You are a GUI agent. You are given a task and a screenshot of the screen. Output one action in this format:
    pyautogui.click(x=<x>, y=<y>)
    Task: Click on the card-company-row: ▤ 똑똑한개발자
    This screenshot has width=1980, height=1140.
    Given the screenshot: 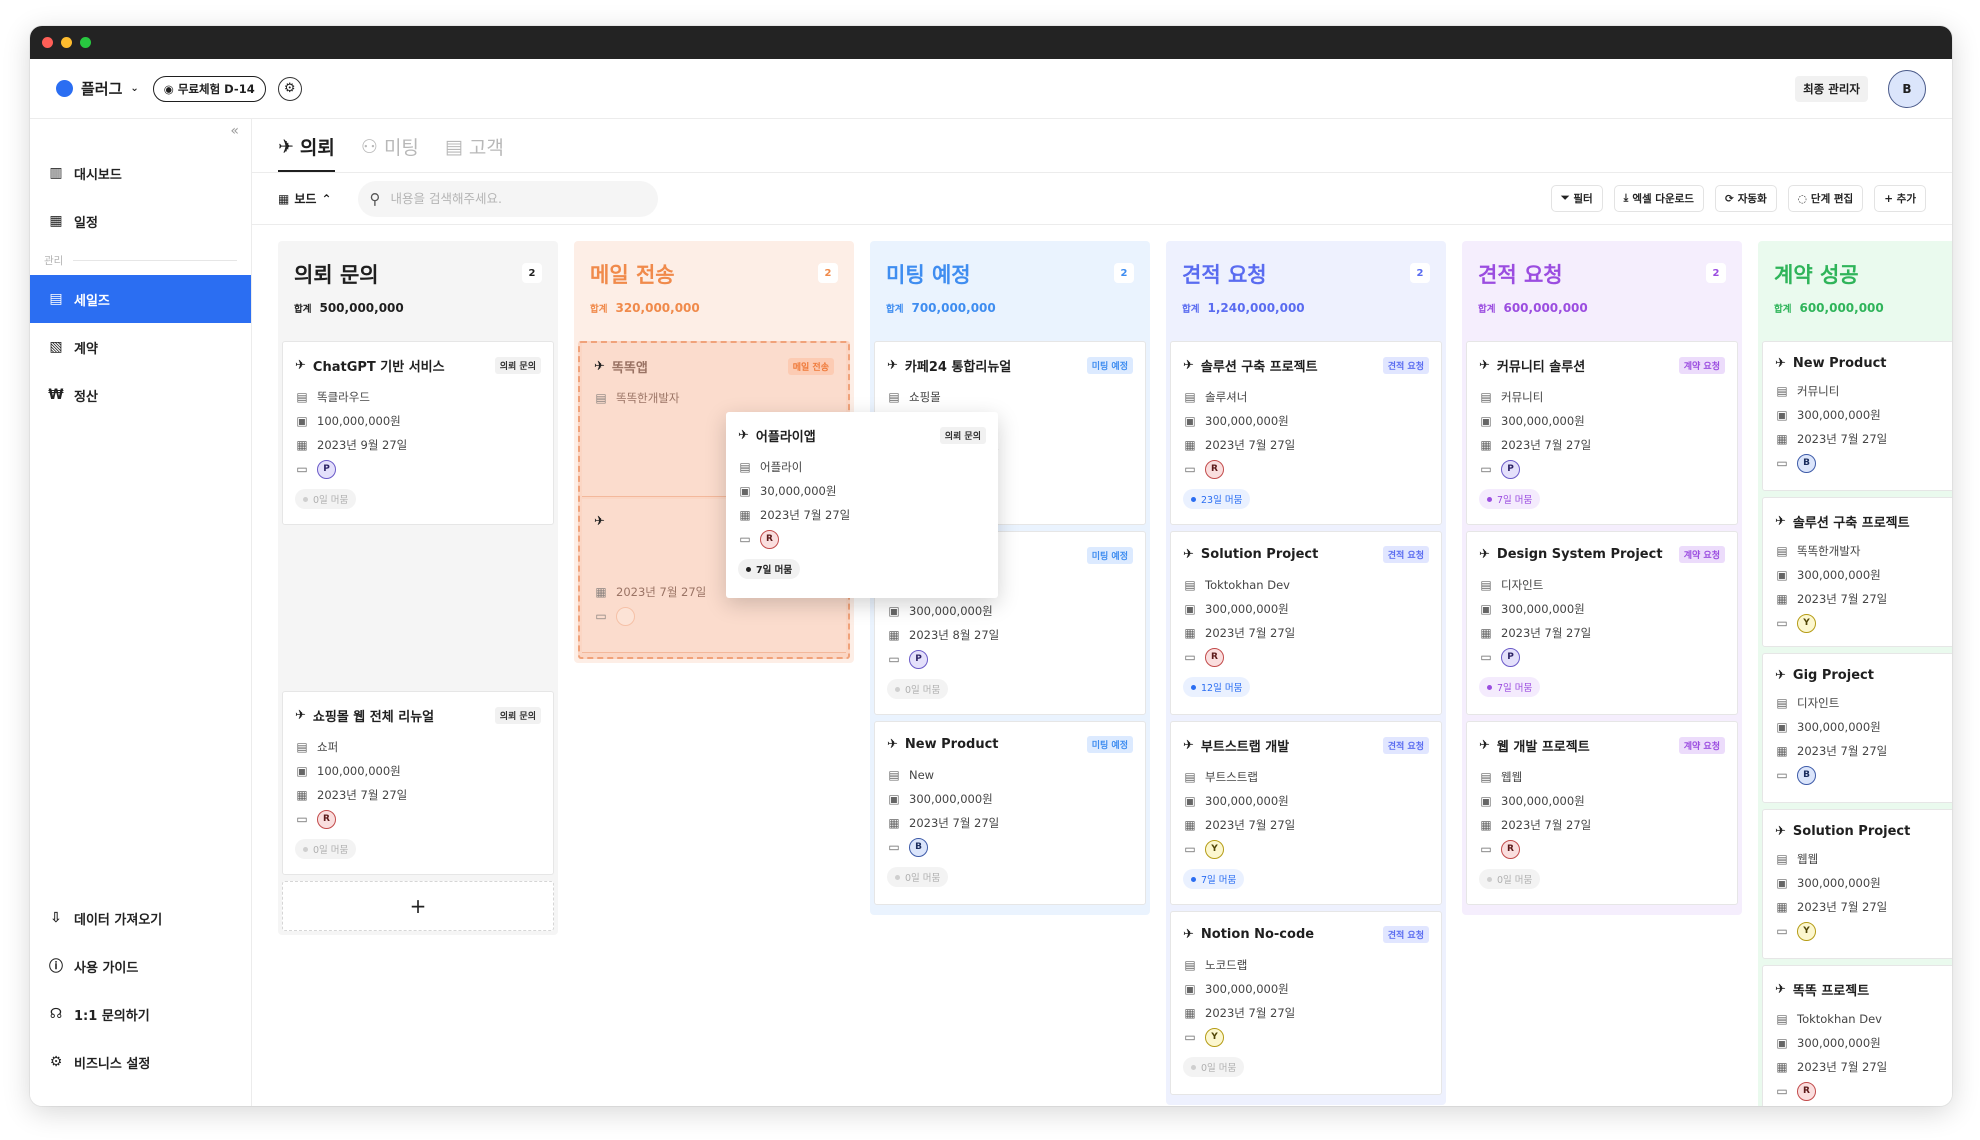 What is the action you would take?
    pyautogui.click(x=1863, y=551)
    